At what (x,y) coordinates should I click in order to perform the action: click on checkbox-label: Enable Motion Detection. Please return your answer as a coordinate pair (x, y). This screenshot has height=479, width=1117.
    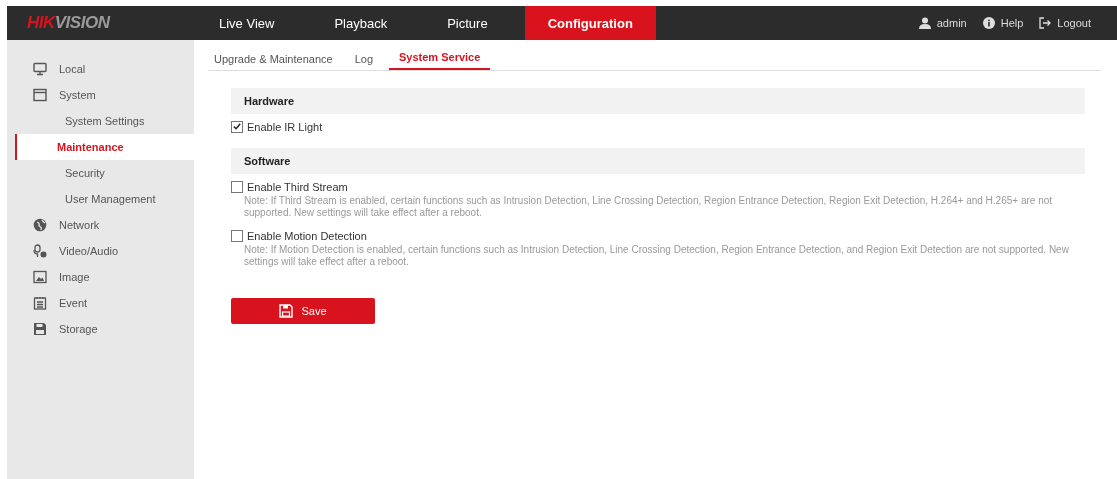
    Looking at the image, I should click on (307, 235).